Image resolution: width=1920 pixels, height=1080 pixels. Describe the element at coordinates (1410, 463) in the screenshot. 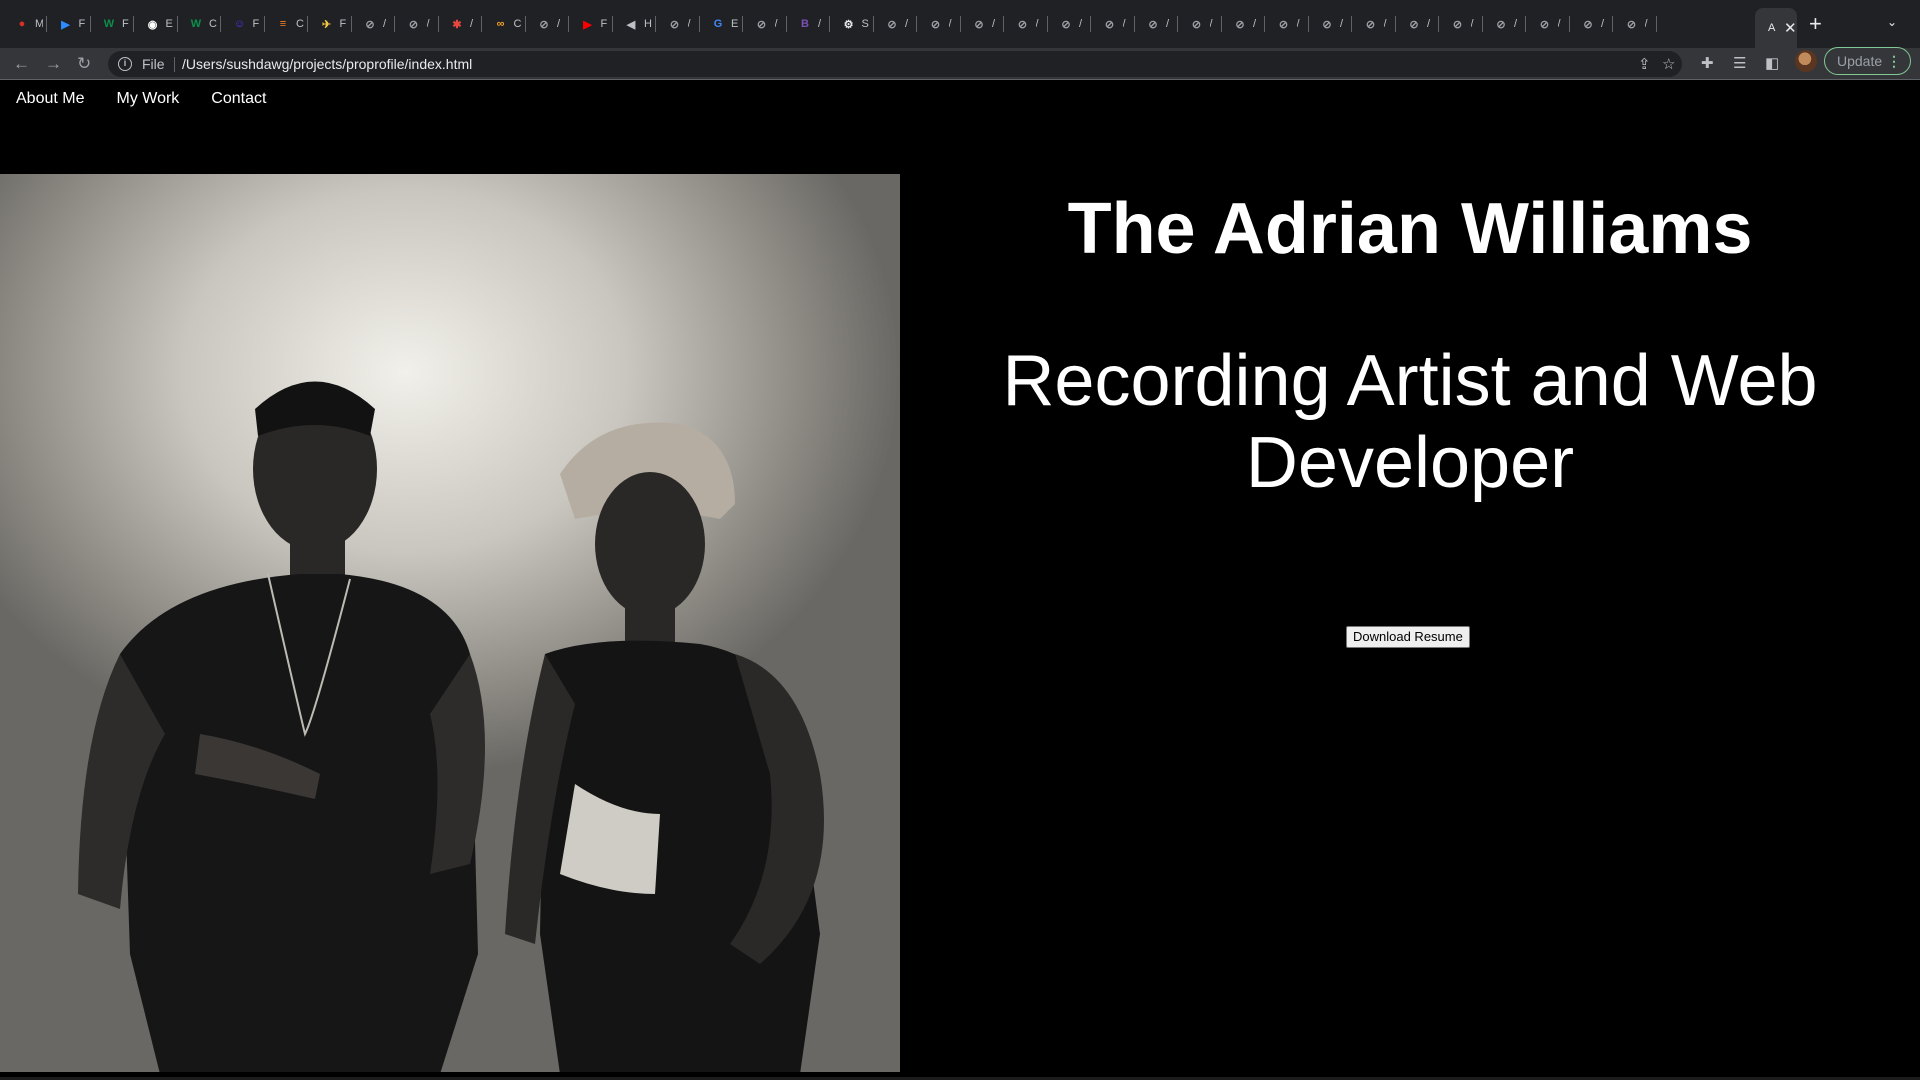

I see `subtitle-line-2: Developer` at that location.